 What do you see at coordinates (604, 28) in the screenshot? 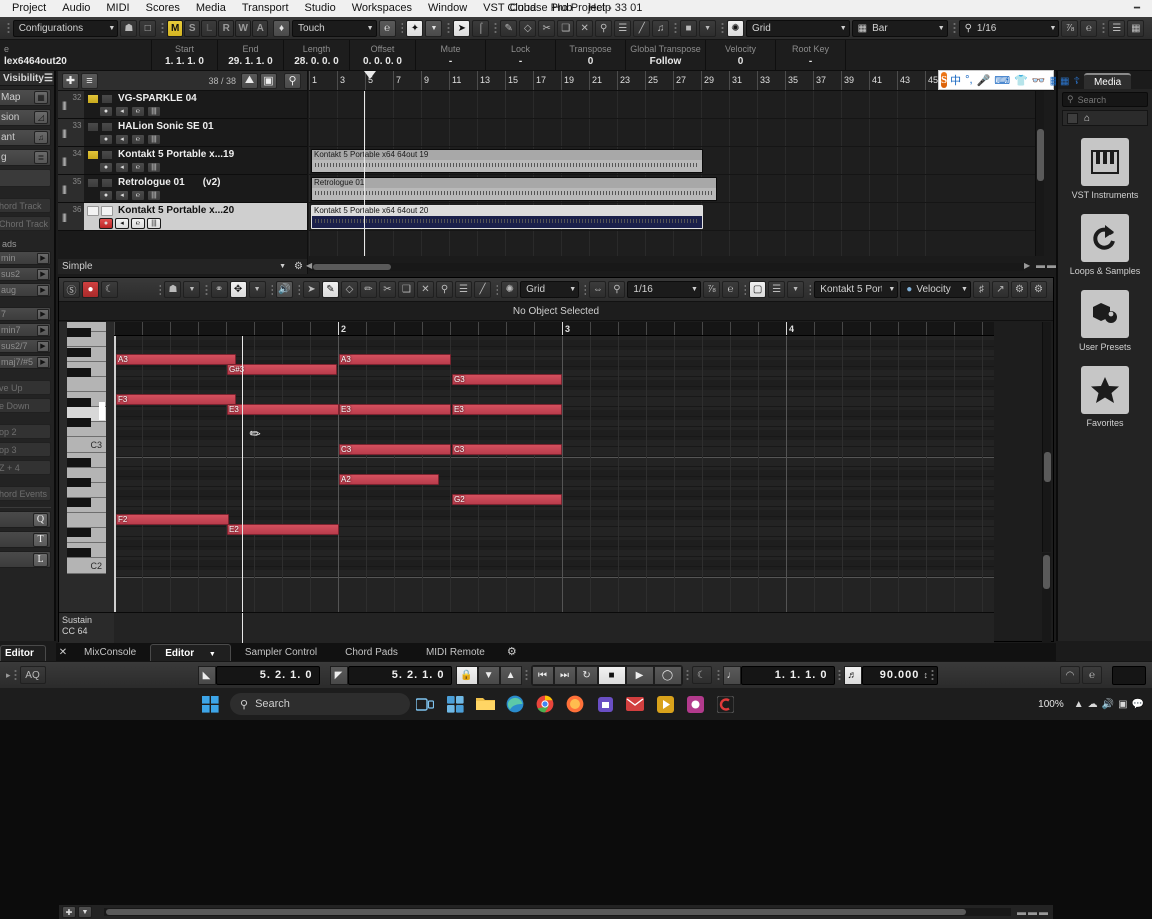
I see `zoom-tool-icon: ⚲` at bounding box center [604, 28].